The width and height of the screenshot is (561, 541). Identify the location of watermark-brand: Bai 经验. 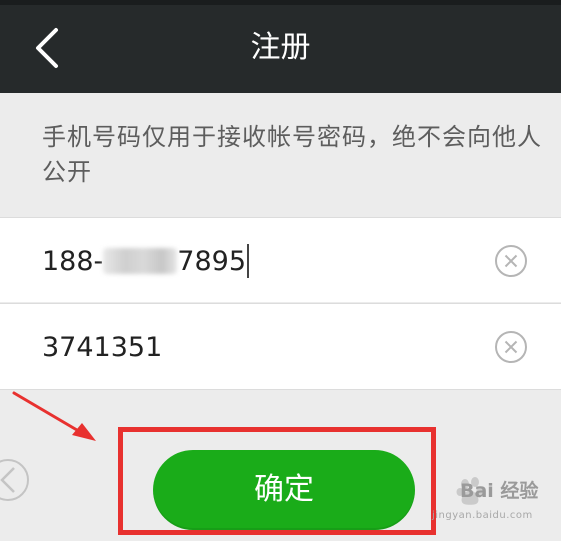
(499, 491).